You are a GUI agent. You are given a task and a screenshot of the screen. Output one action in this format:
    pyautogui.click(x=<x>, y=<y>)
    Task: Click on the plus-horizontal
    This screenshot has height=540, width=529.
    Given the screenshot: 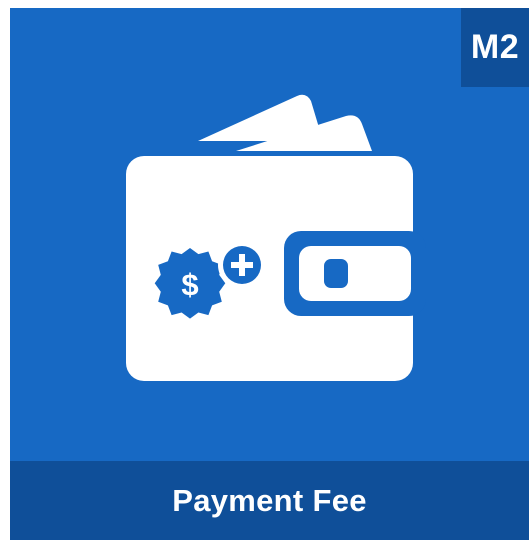 What is the action you would take?
    pyautogui.click(x=242, y=265)
    